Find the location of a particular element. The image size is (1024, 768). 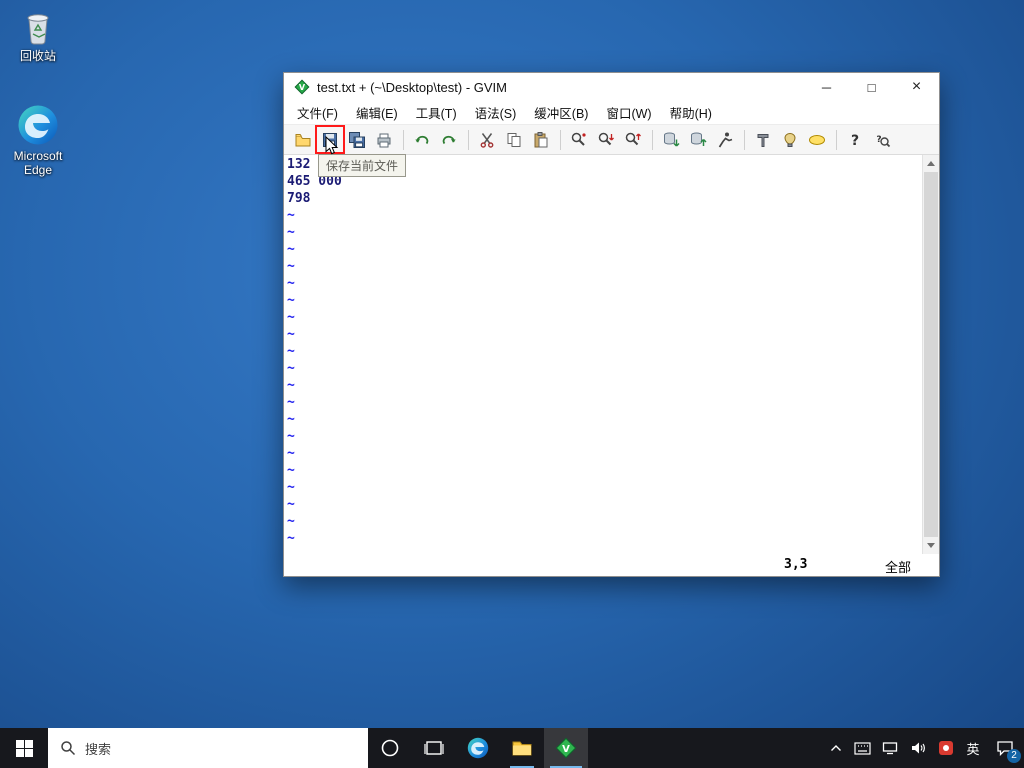

copy-icon is located at coordinates (514, 139).